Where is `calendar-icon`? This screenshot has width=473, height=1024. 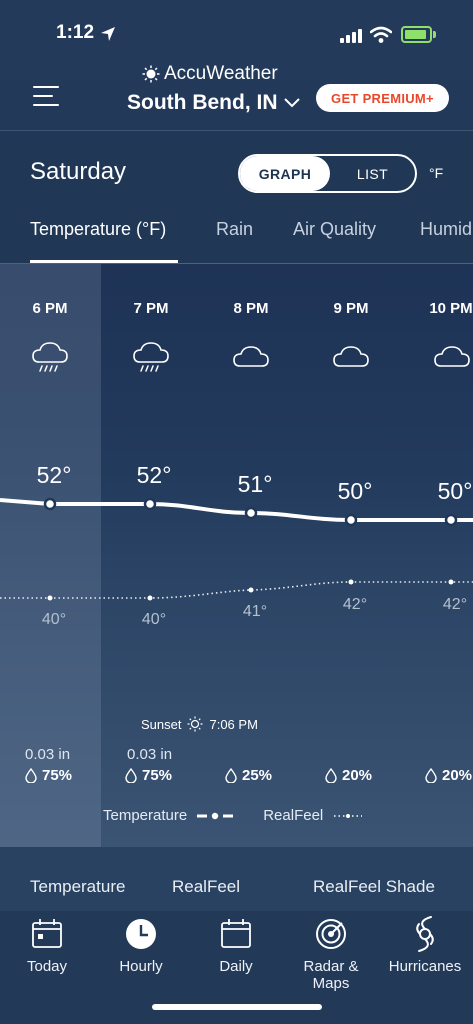 calendar-icon is located at coordinates (236, 933).